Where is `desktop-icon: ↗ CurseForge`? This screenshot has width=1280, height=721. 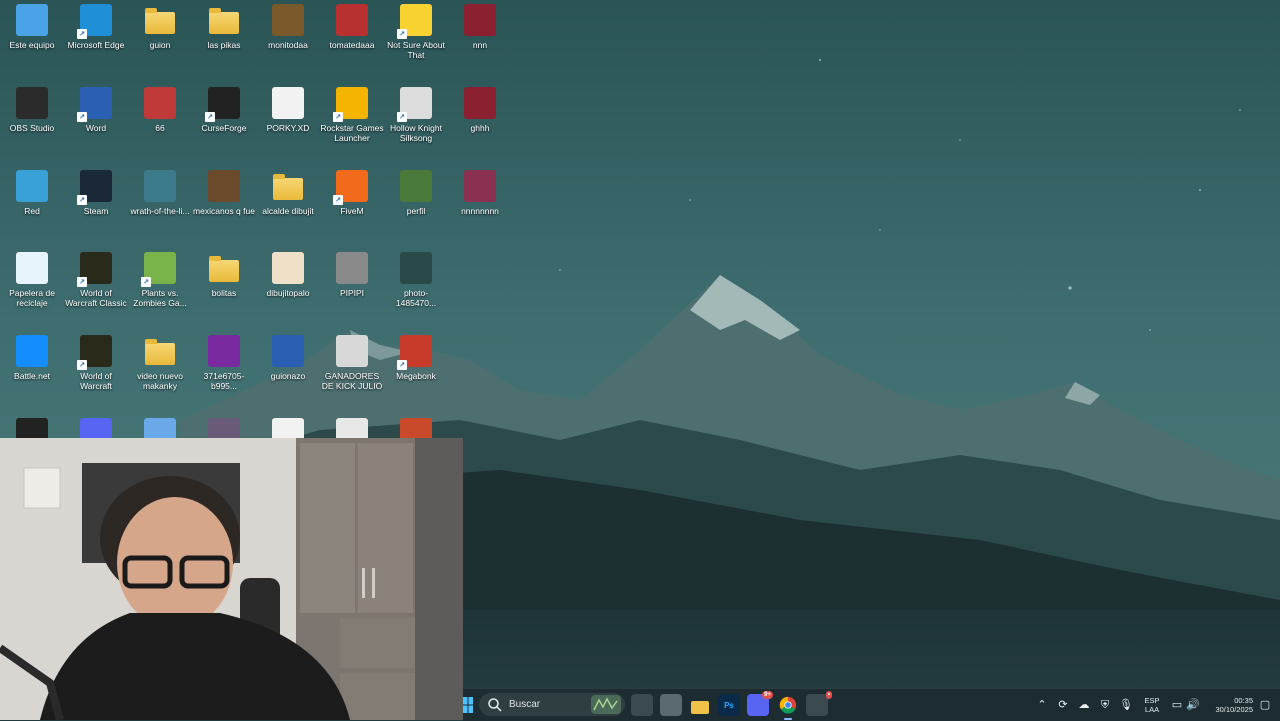 desktop-icon: ↗ CurseForge is located at coordinates (224, 110).